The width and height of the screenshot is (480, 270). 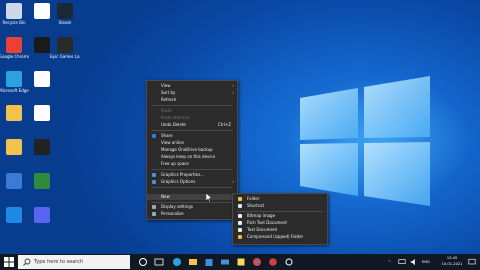 I want to click on app-5-icon, so click(x=14, y=215).